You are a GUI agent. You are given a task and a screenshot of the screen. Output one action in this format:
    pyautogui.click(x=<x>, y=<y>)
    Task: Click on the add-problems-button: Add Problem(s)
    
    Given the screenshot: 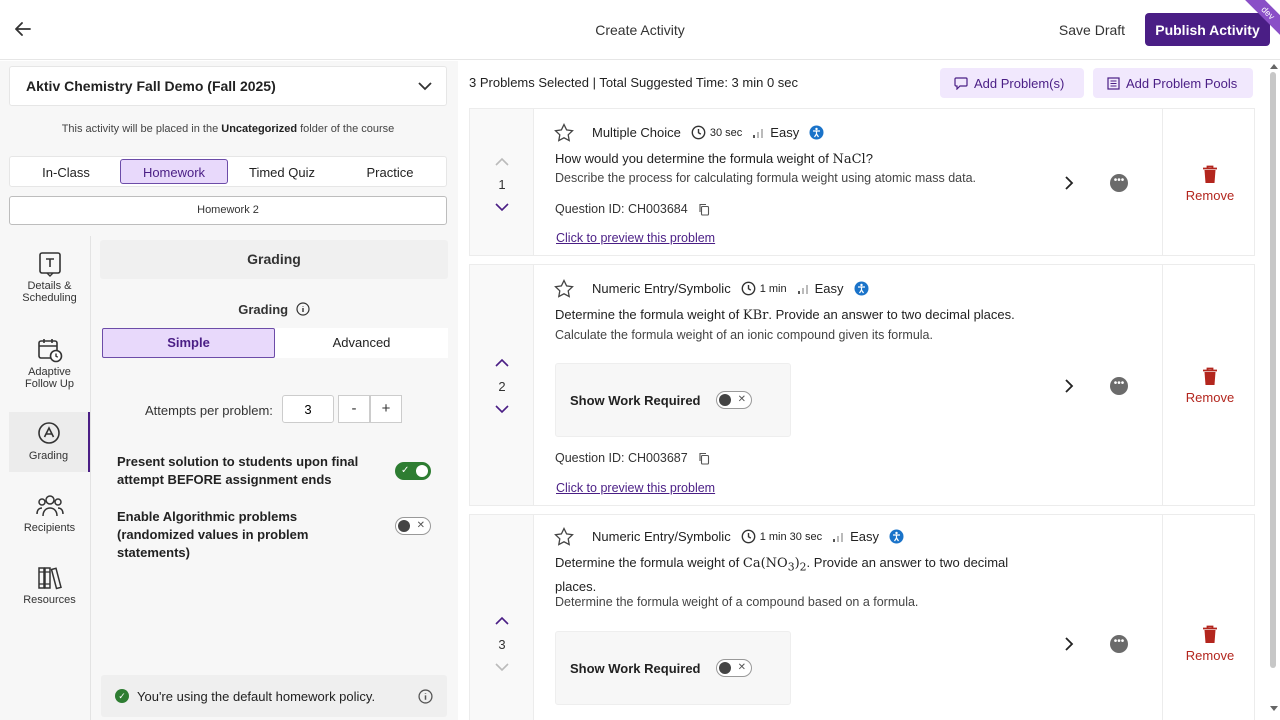 What is the action you would take?
    pyautogui.click(x=1012, y=83)
    